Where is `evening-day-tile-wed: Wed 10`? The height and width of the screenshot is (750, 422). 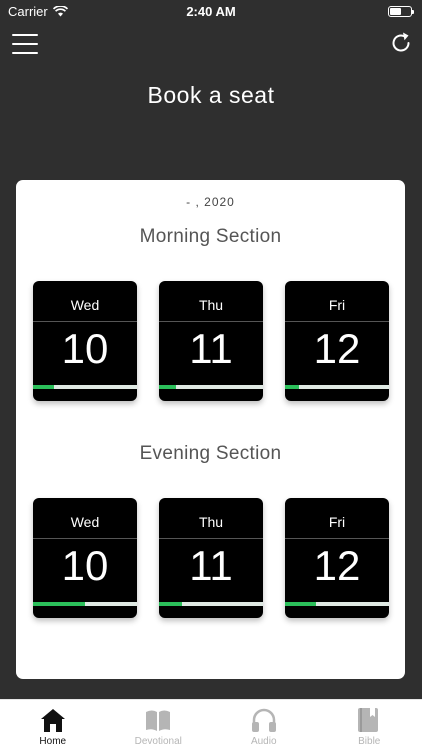 evening-day-tile-wed: Wed 10 is located at coordinates (85, 558).